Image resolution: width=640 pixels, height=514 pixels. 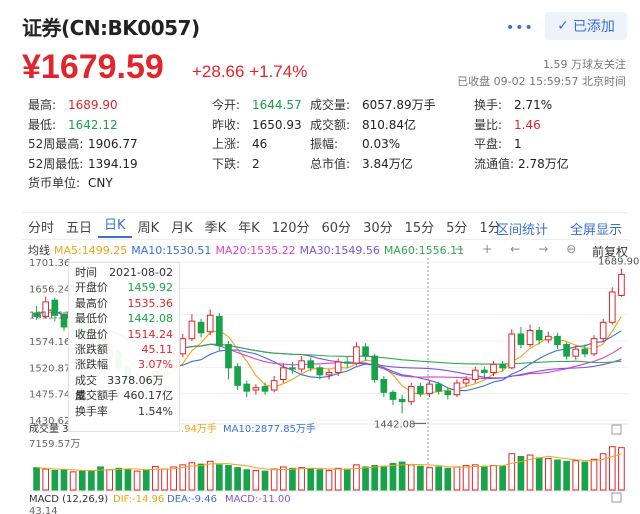 What do you see at coordinates (49, 263) in the screenshot?
I see `price-axis-label: 1701.36` at bounding box center [49, 263].